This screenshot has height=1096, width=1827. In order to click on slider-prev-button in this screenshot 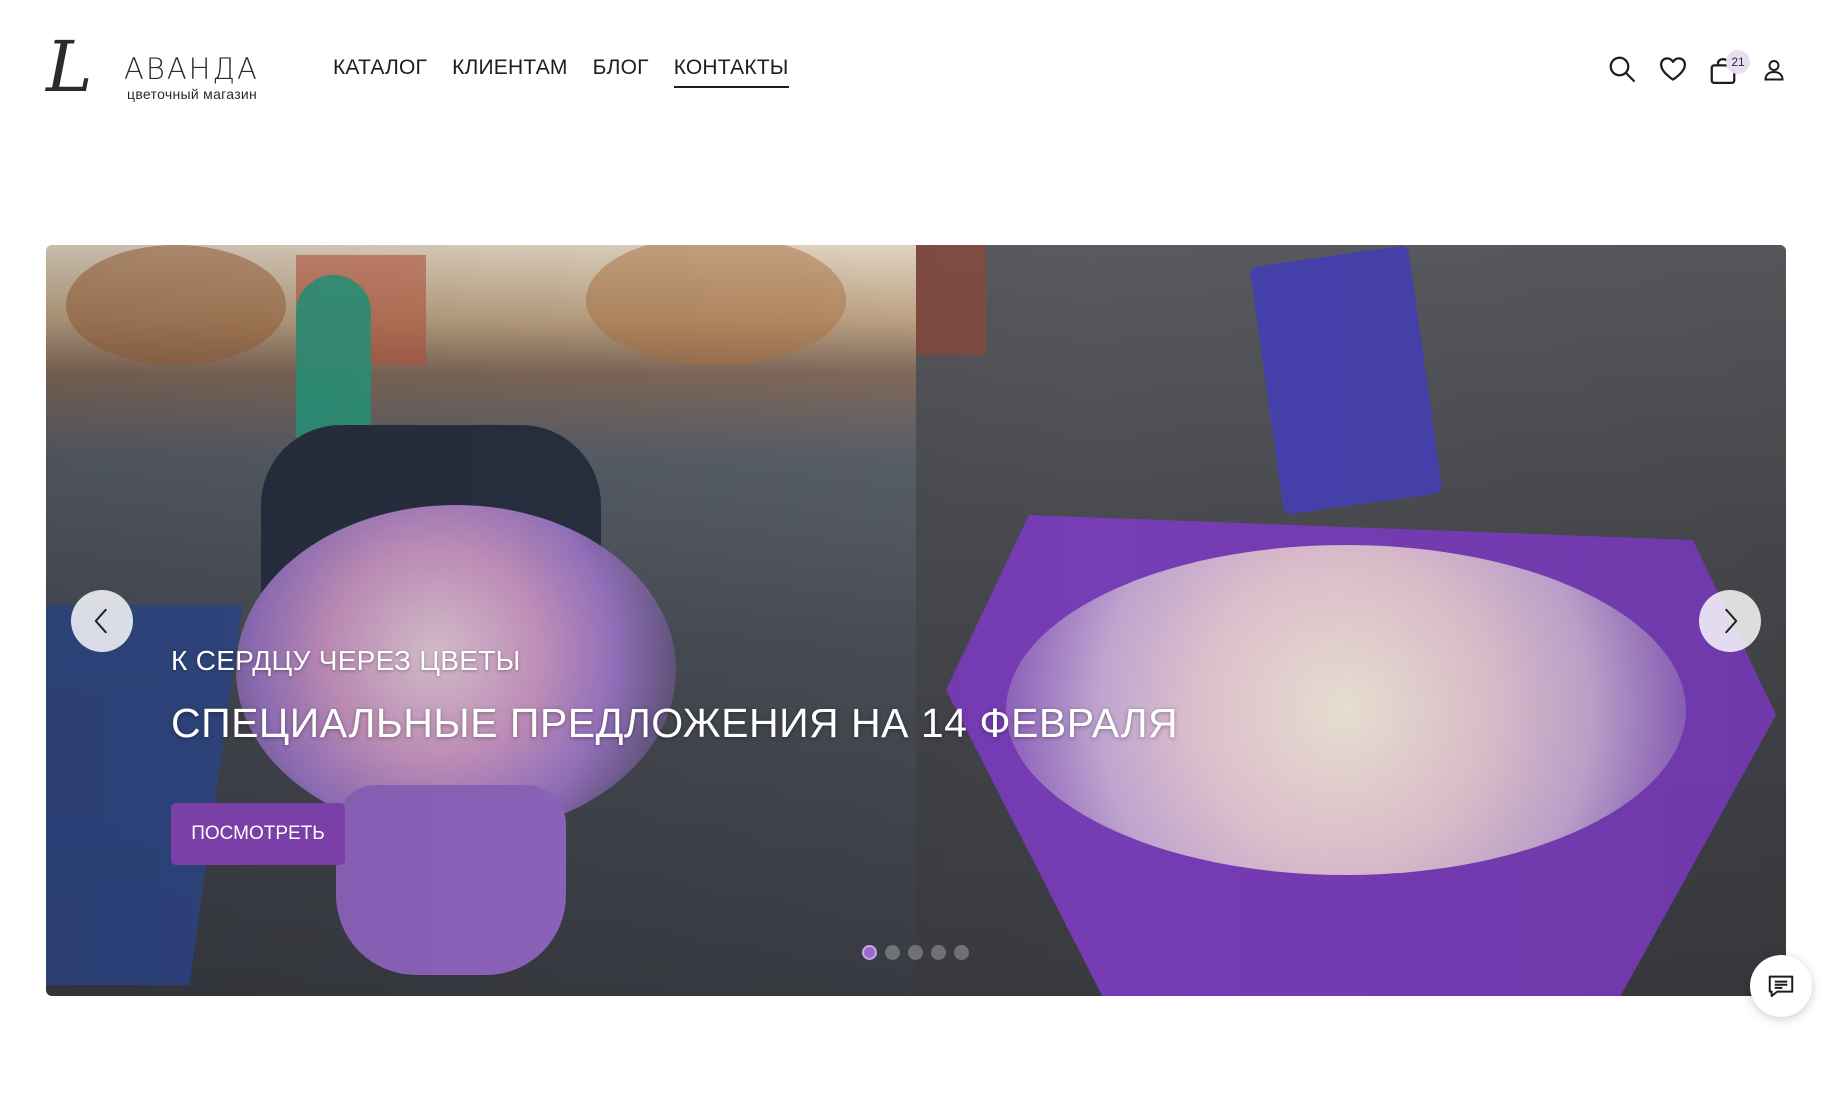, I will do `click(102, 621)`.